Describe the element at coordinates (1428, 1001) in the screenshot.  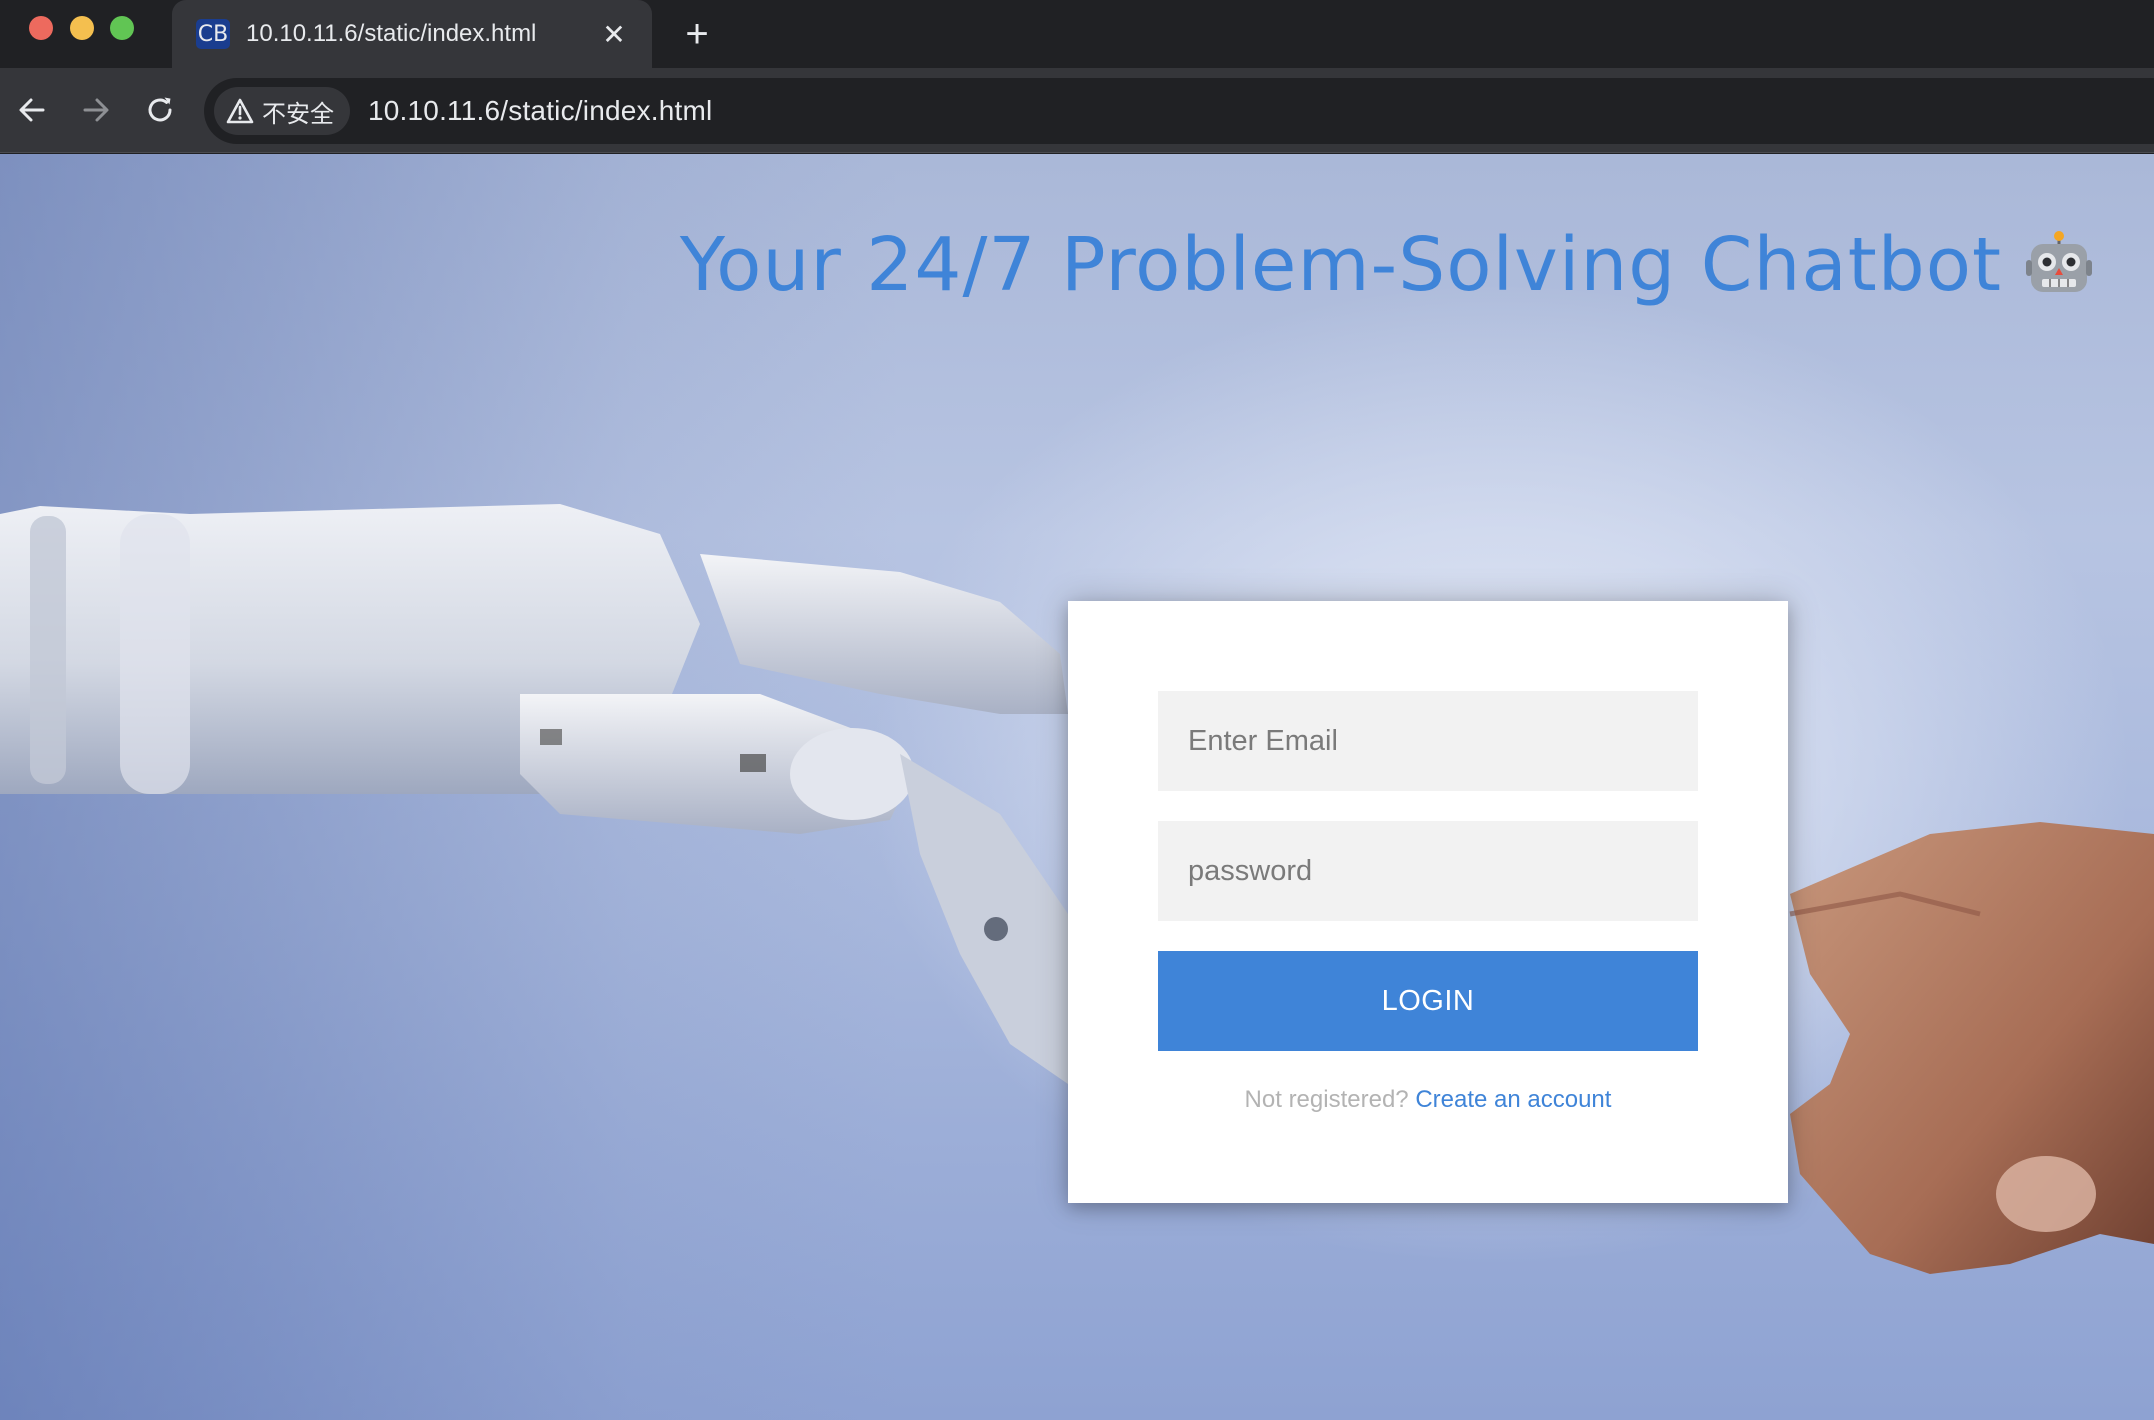
I see `login-button: LOGIN` at that location.